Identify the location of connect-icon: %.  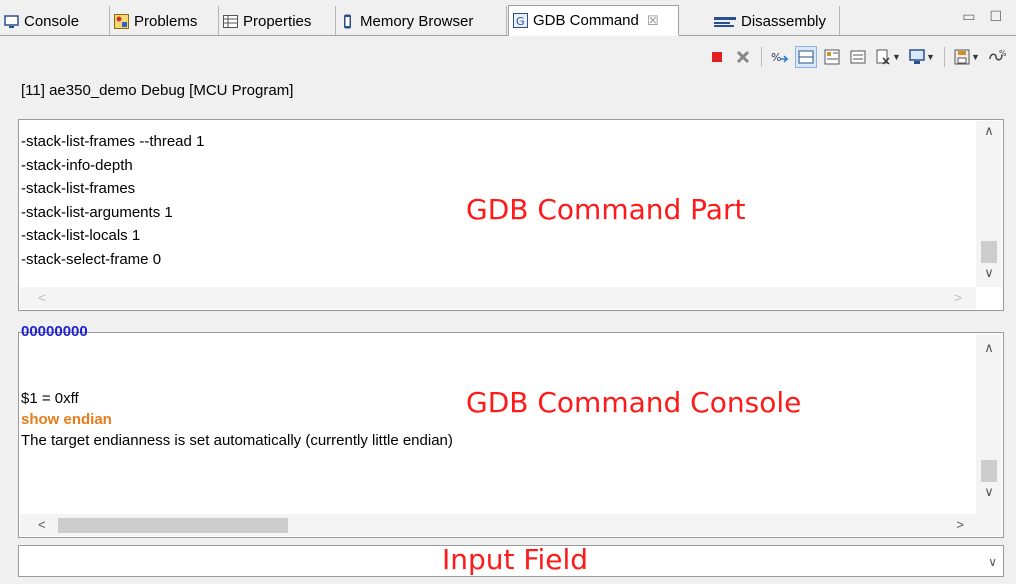
(780, 57).